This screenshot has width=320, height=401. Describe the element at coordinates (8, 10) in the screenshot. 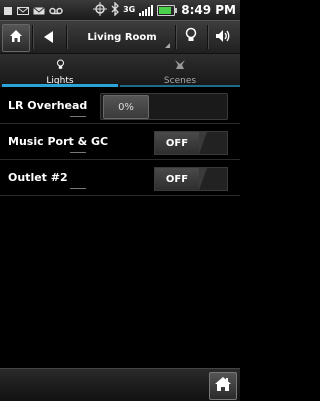

I see `notification-square-icon` at that location.